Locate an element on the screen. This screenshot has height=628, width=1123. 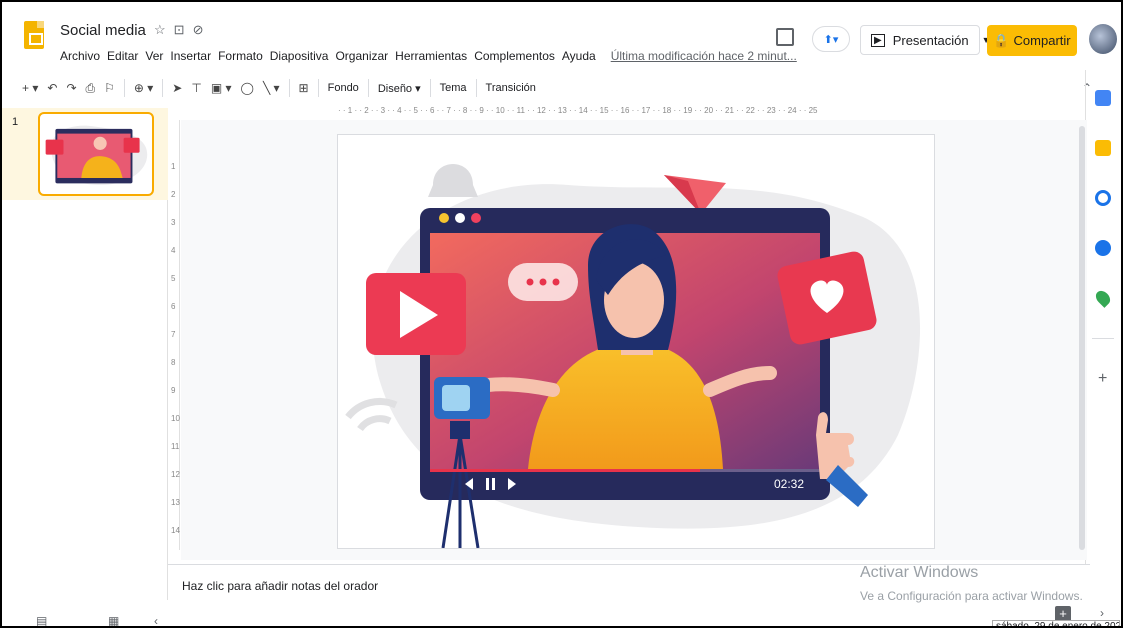
share-button: 🔒 Compartir is located at coordinates (1032, 40).